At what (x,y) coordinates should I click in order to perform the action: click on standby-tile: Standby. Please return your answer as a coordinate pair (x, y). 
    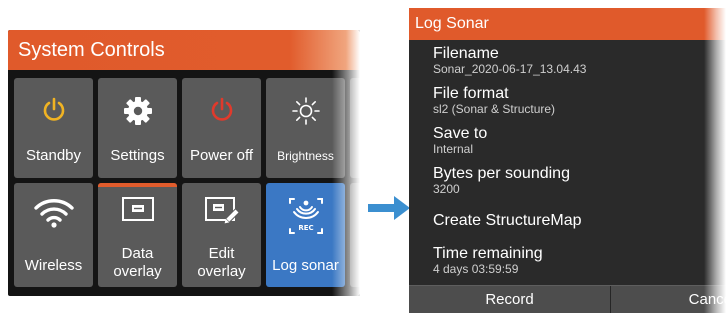
    Looking at the image, I should click on (53, 128).